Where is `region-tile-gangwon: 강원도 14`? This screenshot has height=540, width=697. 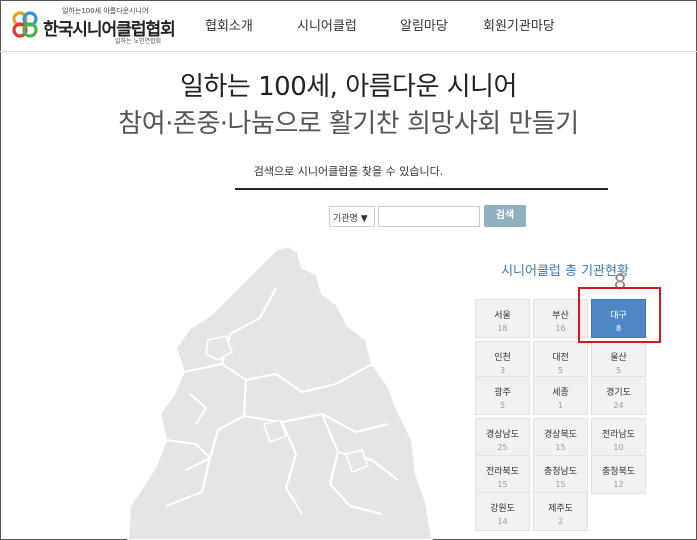
region-tile-gangwon: 강원도 14 is located at coordinates (502, 511).